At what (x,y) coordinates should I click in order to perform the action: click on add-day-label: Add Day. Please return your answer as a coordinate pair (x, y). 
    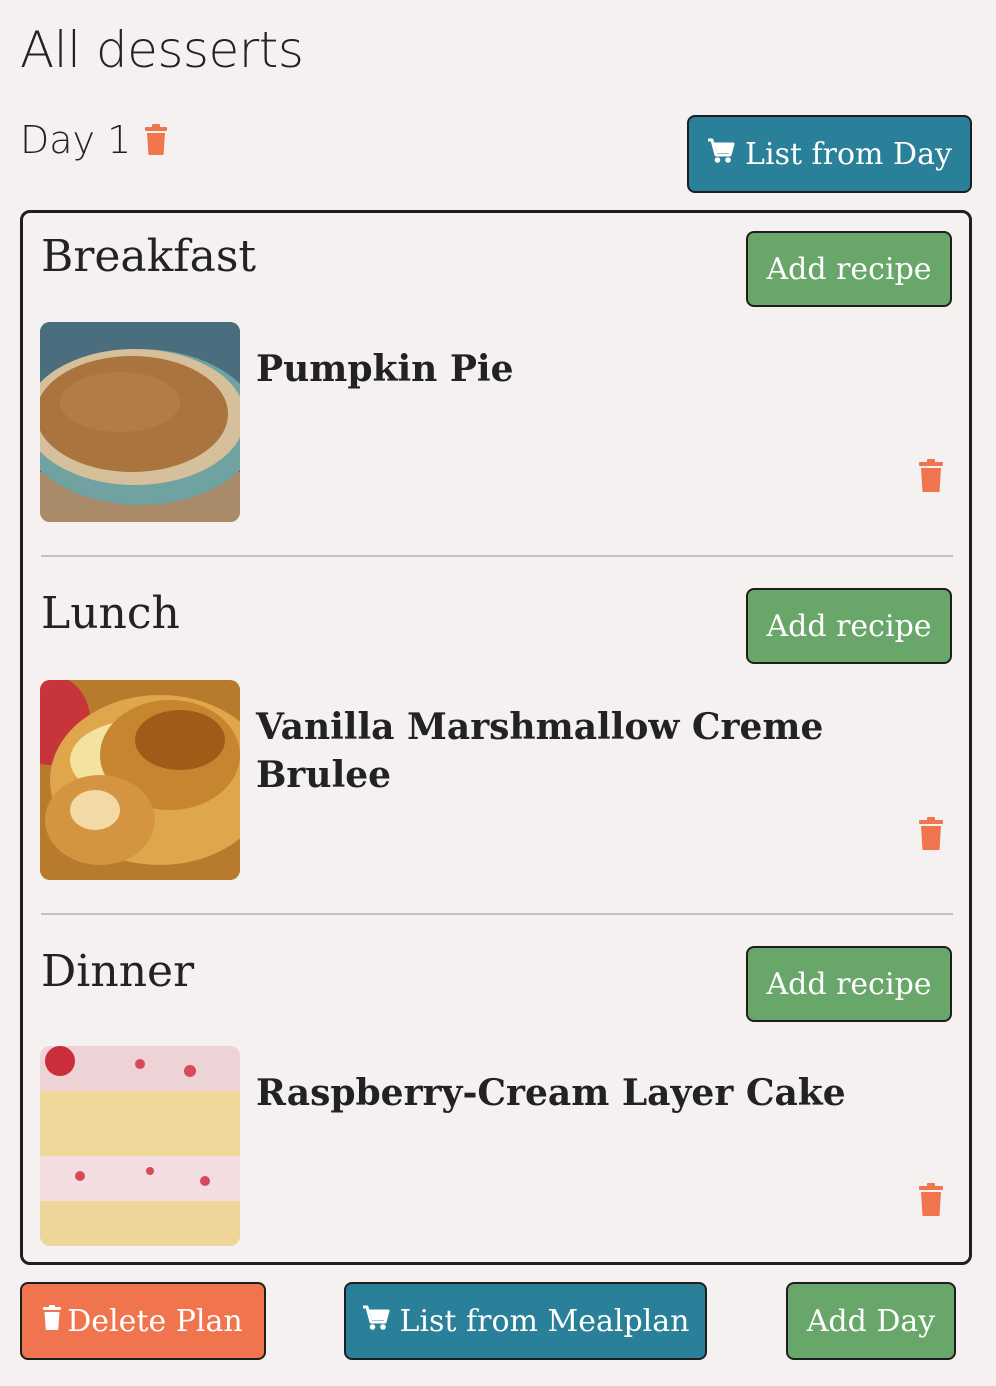
    Looking at the image, I should click on (871, 1321).